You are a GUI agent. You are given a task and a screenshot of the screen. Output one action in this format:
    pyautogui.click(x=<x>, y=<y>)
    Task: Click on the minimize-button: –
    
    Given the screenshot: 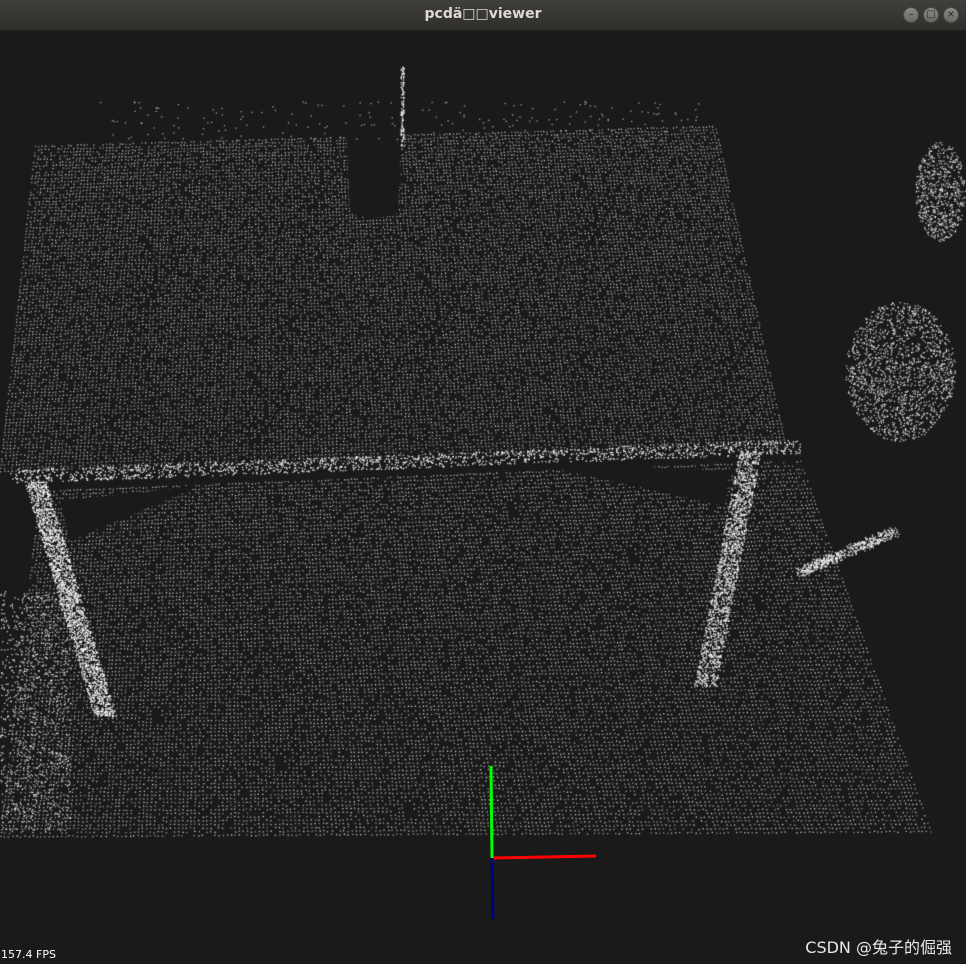 What is the action you would take?
    pyautogui.click(x=911, y=15)
    